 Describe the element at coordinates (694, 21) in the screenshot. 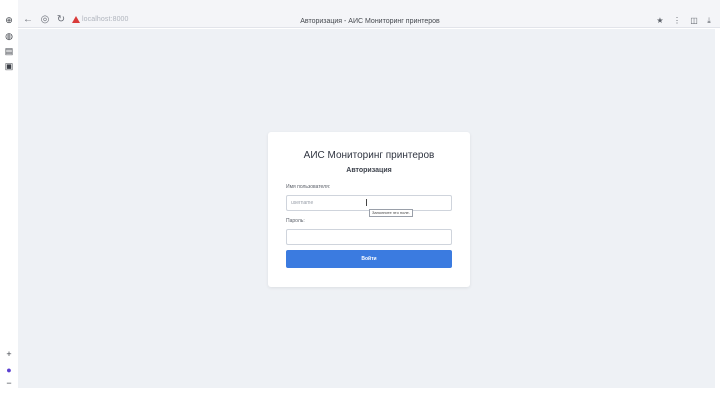

I see `split-view-icon: ◫` at that location.